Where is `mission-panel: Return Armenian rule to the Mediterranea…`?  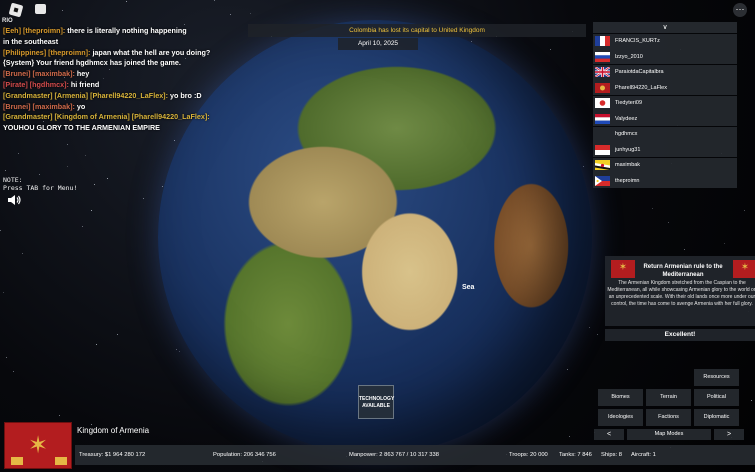 mission-panel: Return Armenian rule to the Mediterranea… is located at coordinates (680, 291).